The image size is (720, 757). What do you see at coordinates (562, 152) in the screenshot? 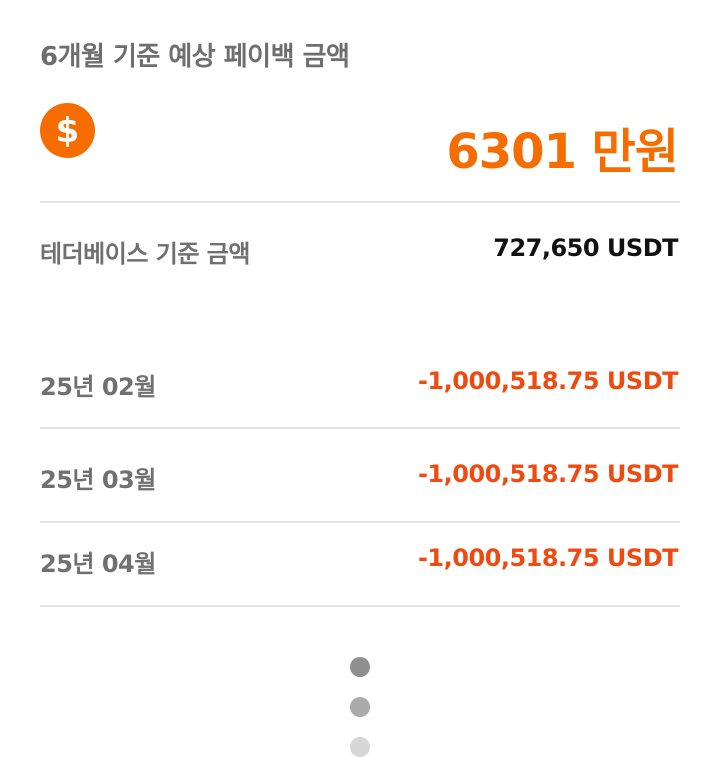
I see `payback-amount: 6301 만원` at bounding box center [562, 152].